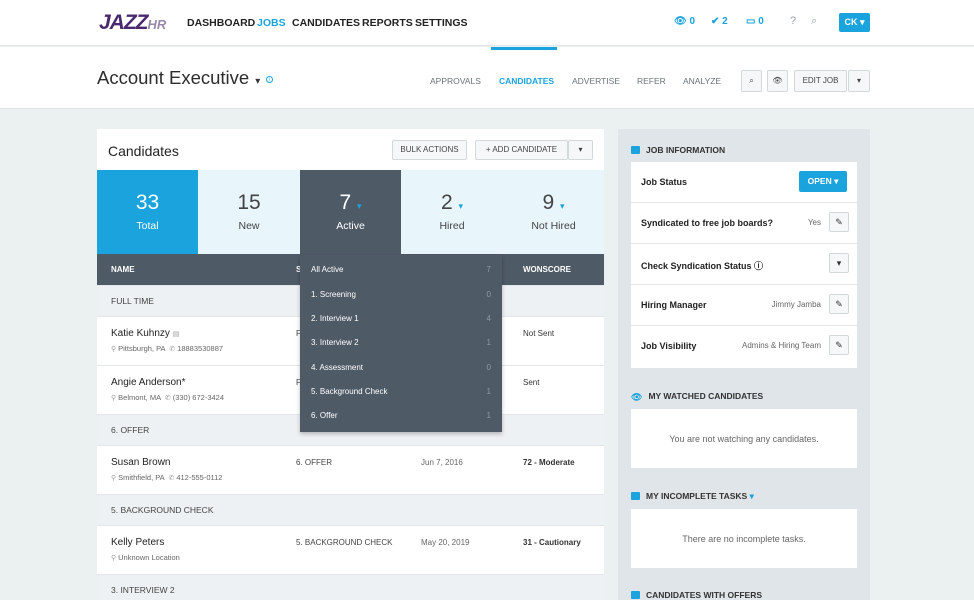  Describe the element at coordinates (862, 22) in the screenshot. I see `chevron-down-icon: ▾` at that location.